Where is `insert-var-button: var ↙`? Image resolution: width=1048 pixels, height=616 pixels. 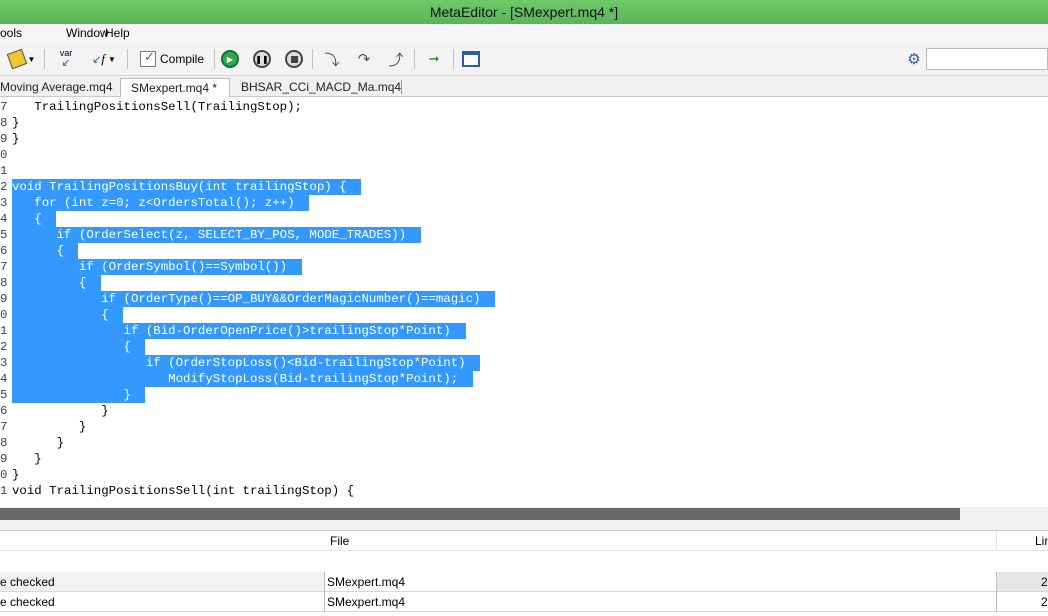
insert-var-button: var ↙ is located at coordinates (66, 59).